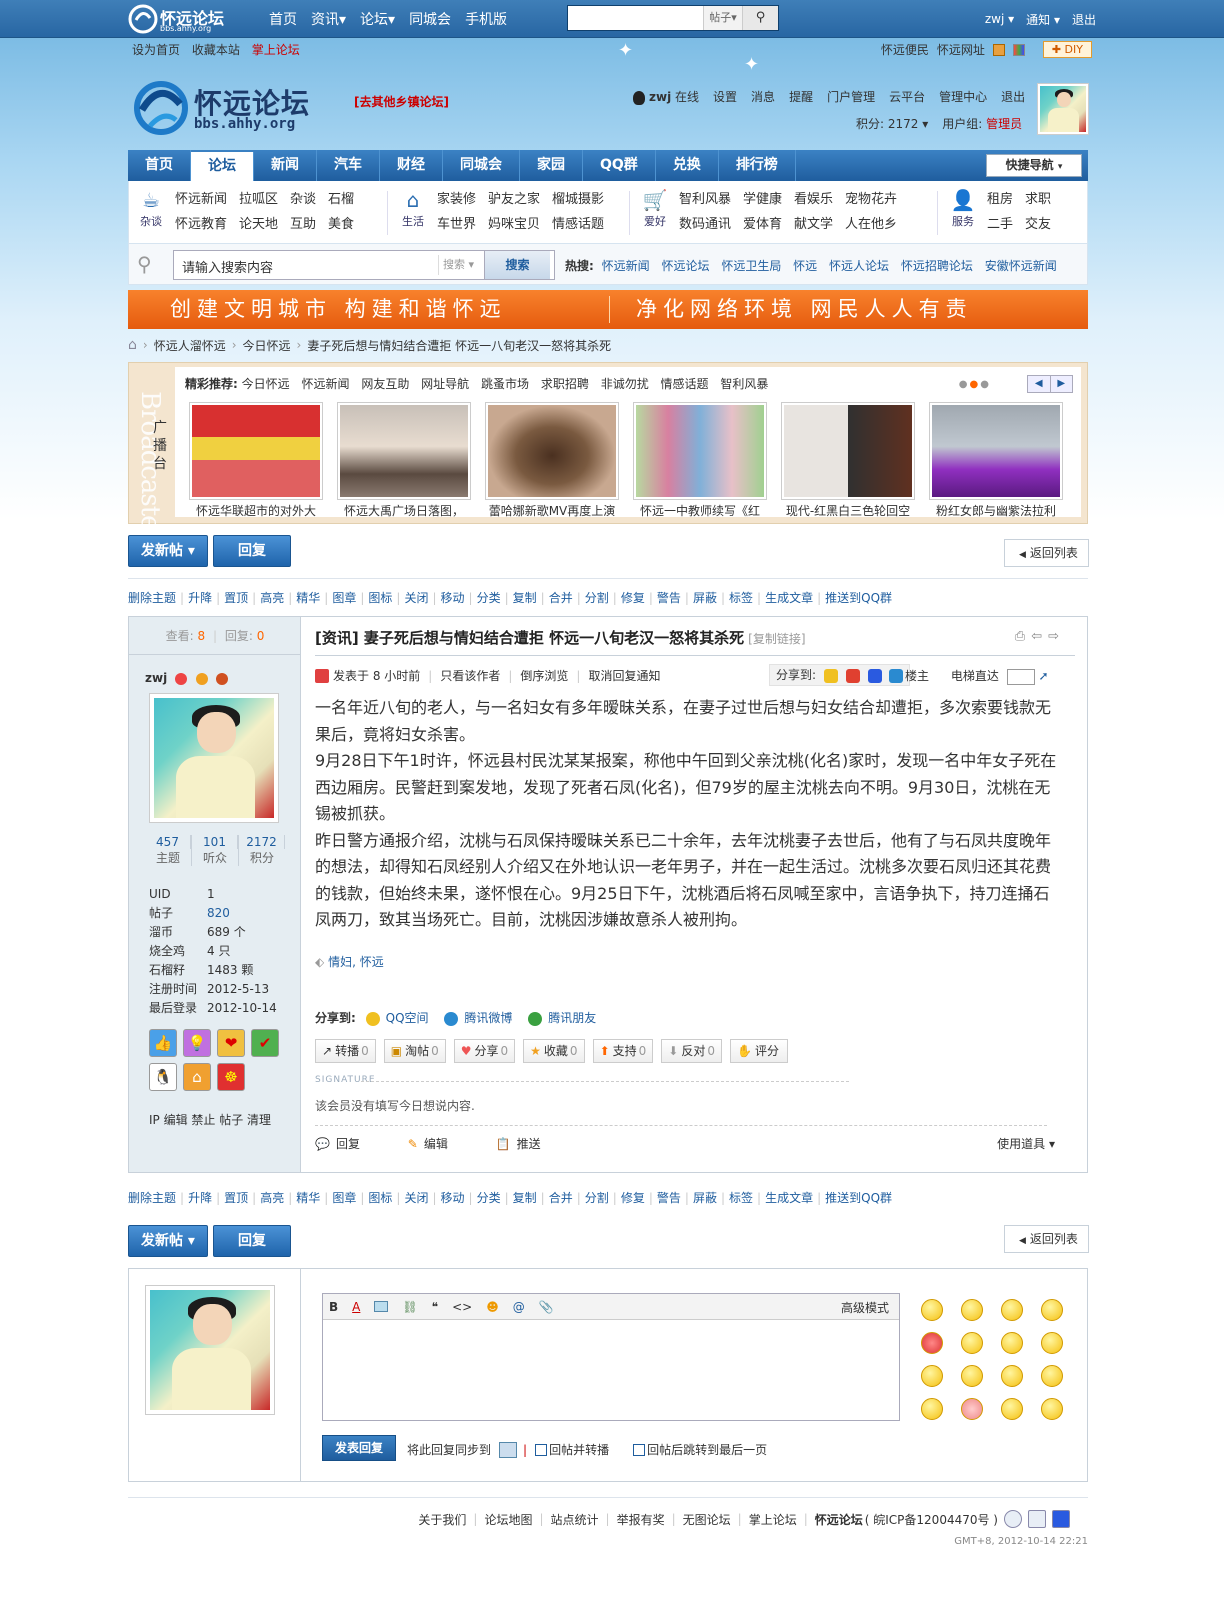 The width and height of the screenshot is (1224, 1599). What do you see at coordinates (975, 384) in the screenshot?
I see `slide-dots: ●●●` at bounding box center [975, 384].